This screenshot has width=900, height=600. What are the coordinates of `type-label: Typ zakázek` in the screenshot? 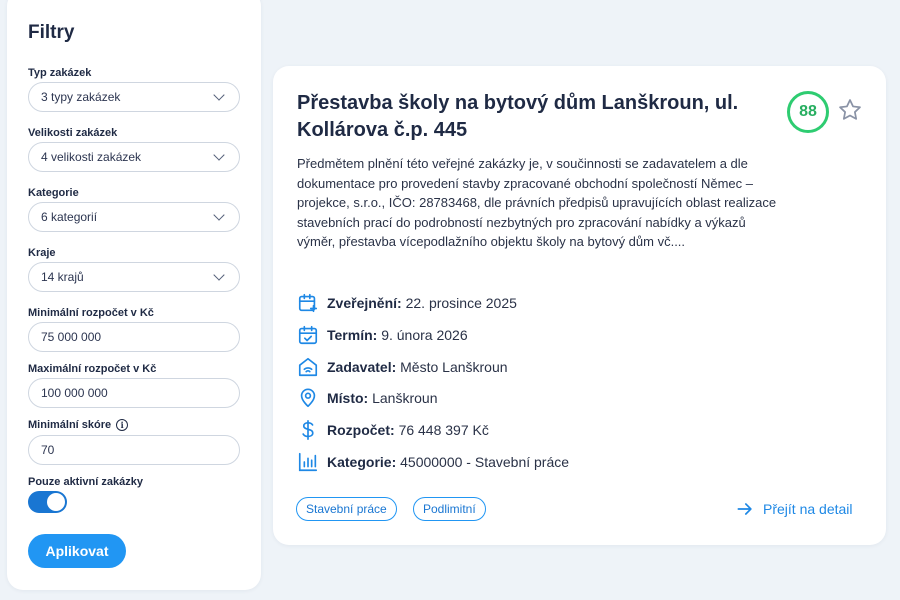 It's located at (59, 73).